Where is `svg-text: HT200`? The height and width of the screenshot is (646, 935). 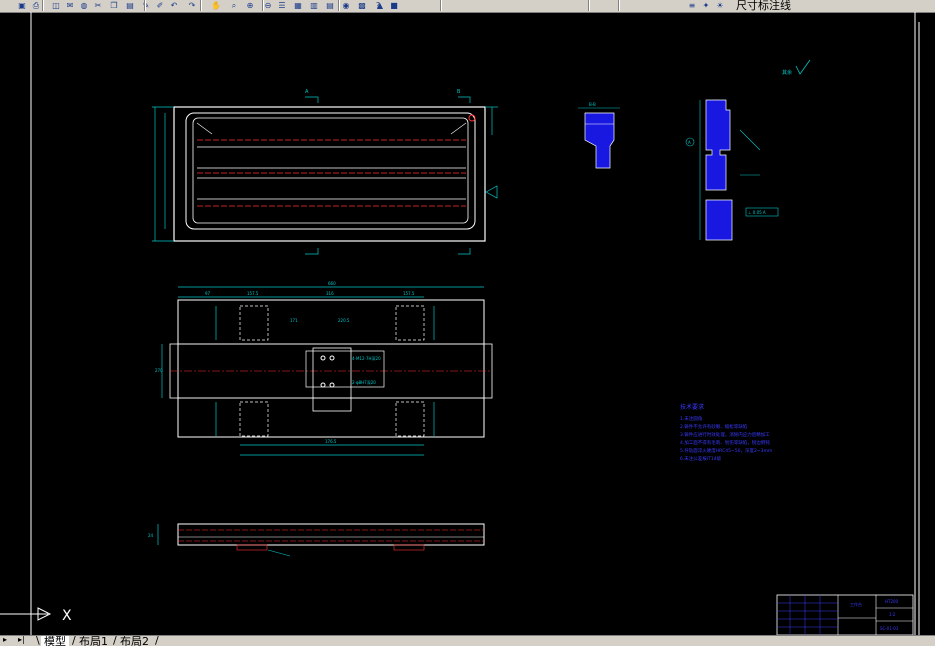
svg-text: HT200 is located at coordinates (892, 601).